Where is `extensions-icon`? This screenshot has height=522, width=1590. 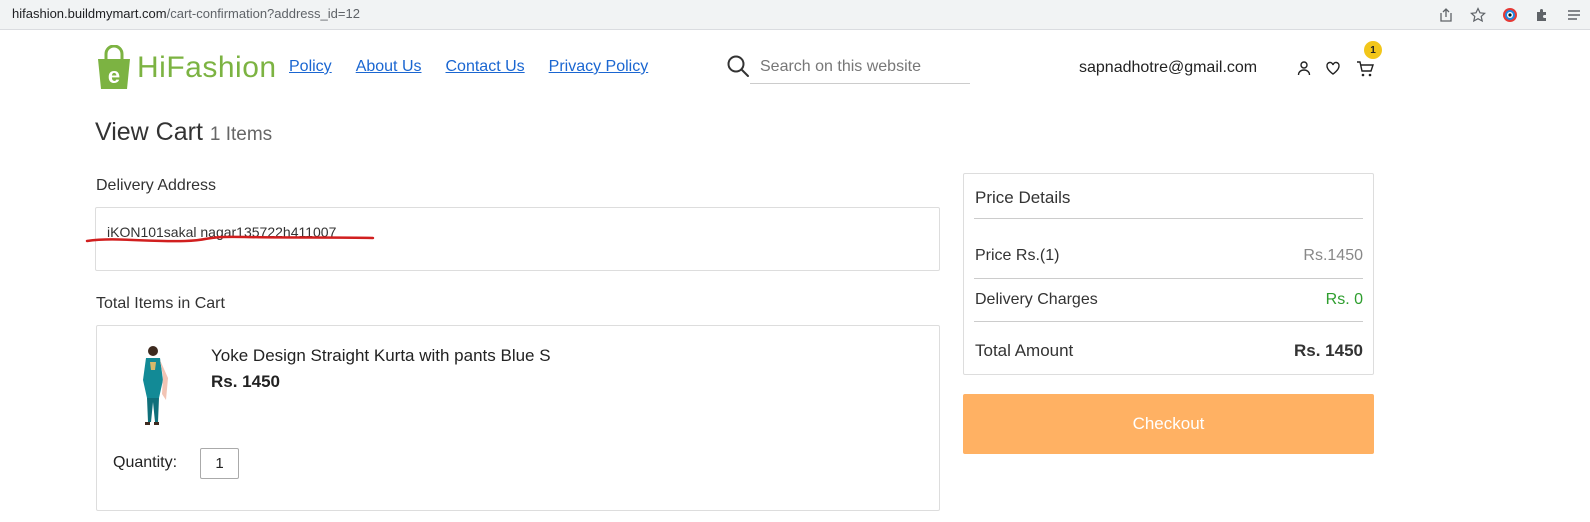
extensions-icon is located at coordinates (1542, 15).